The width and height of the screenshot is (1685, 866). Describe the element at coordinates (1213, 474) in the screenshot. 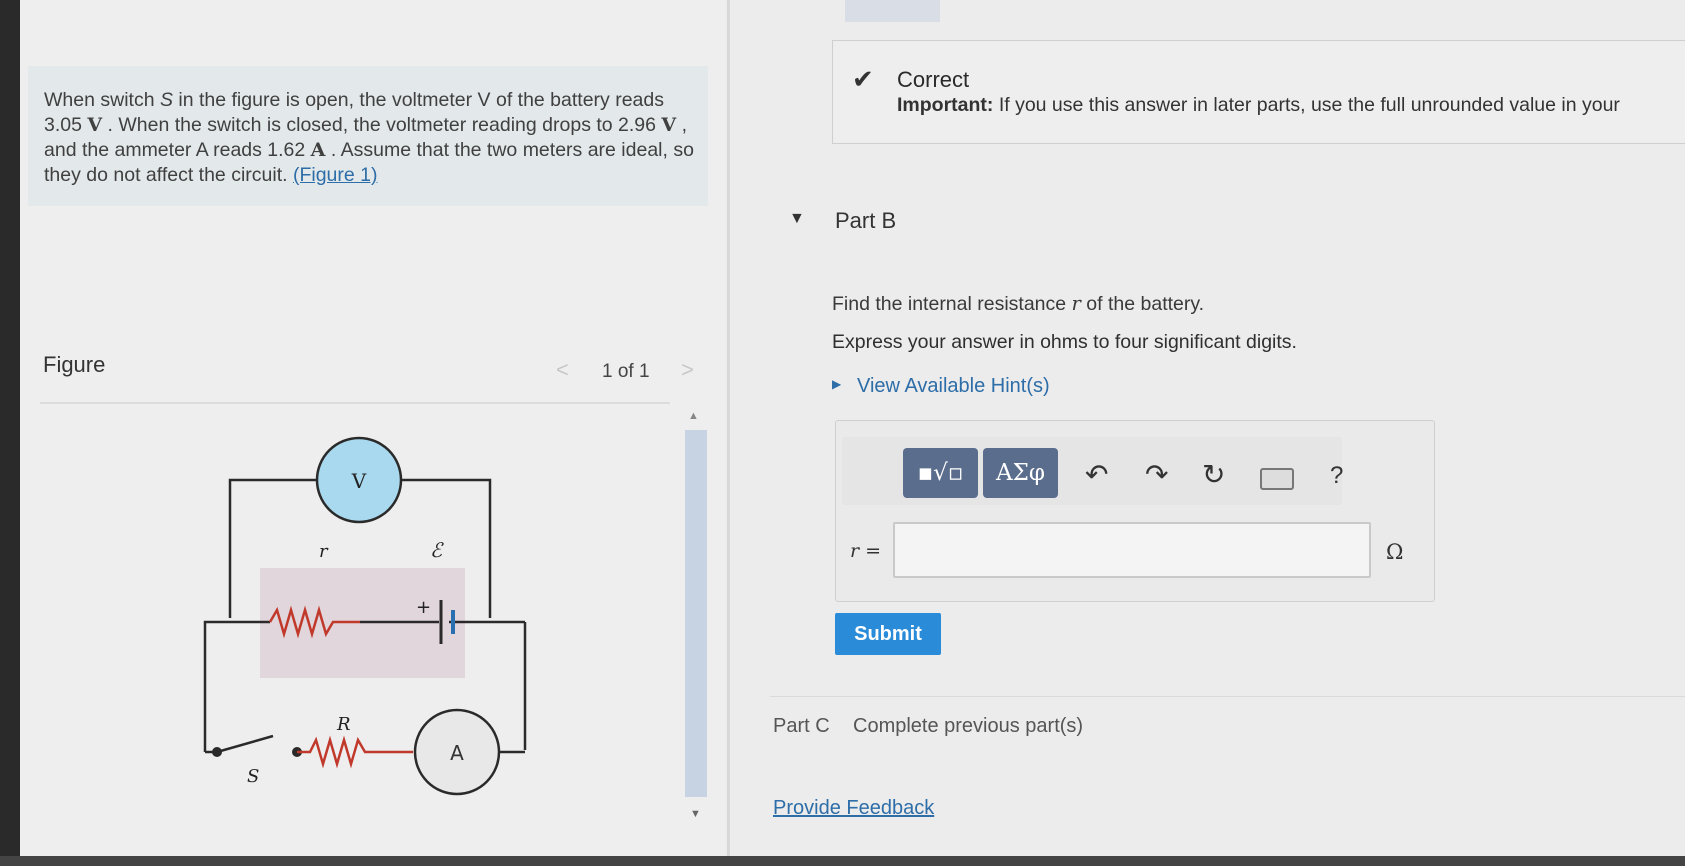

I see `reset-icon: ↻` at that location.